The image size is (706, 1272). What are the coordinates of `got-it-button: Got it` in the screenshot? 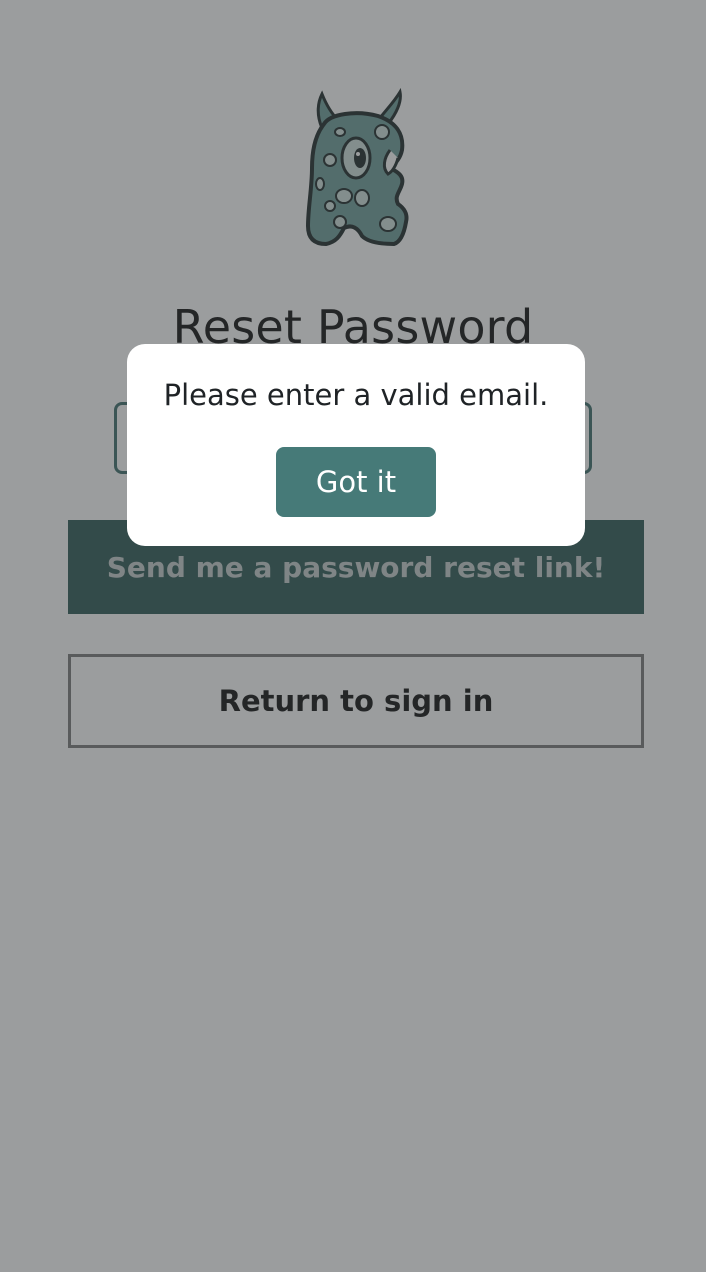 It's located at (356, 482).